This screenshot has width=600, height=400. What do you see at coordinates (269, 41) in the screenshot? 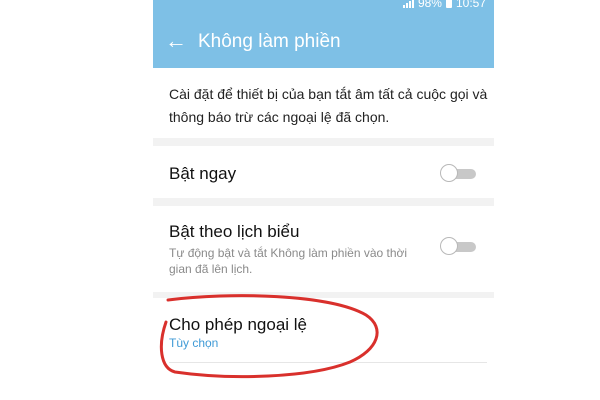
I see `page-title: Không làm phiền` at bounding box center [269, 41].